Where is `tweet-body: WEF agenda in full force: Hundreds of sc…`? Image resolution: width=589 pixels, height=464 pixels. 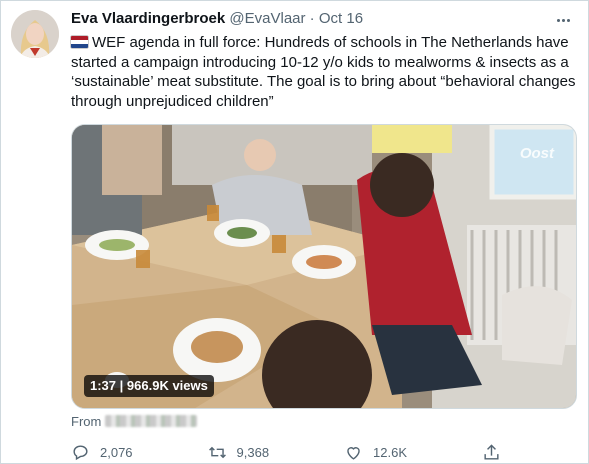
tweet-body: WEF agenda in full force: Hundreds of sc… is located at coordinates (323, 72).